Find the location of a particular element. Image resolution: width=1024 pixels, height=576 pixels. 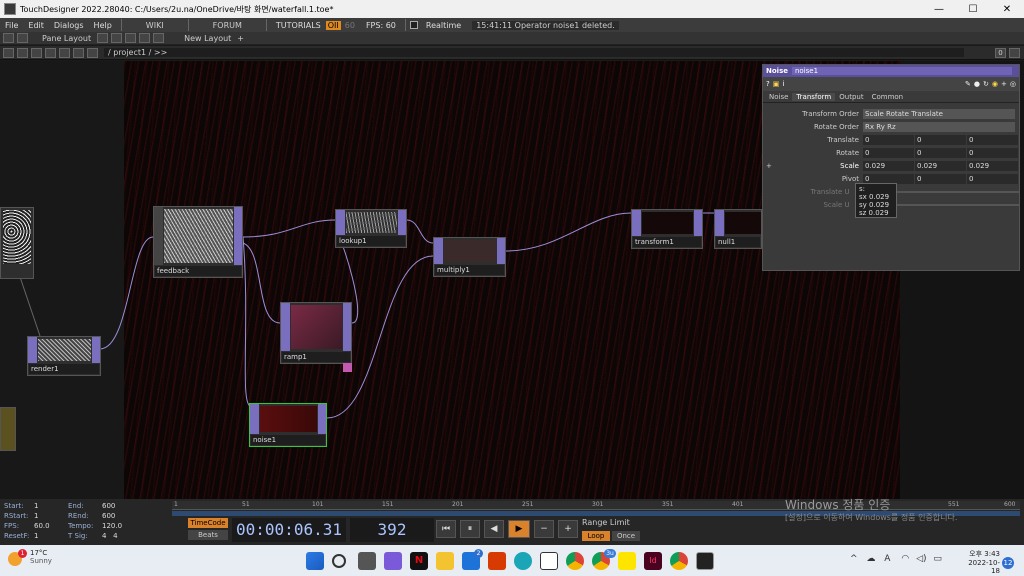

rotate-z-field: 0 is located at coordinates (992, 152).